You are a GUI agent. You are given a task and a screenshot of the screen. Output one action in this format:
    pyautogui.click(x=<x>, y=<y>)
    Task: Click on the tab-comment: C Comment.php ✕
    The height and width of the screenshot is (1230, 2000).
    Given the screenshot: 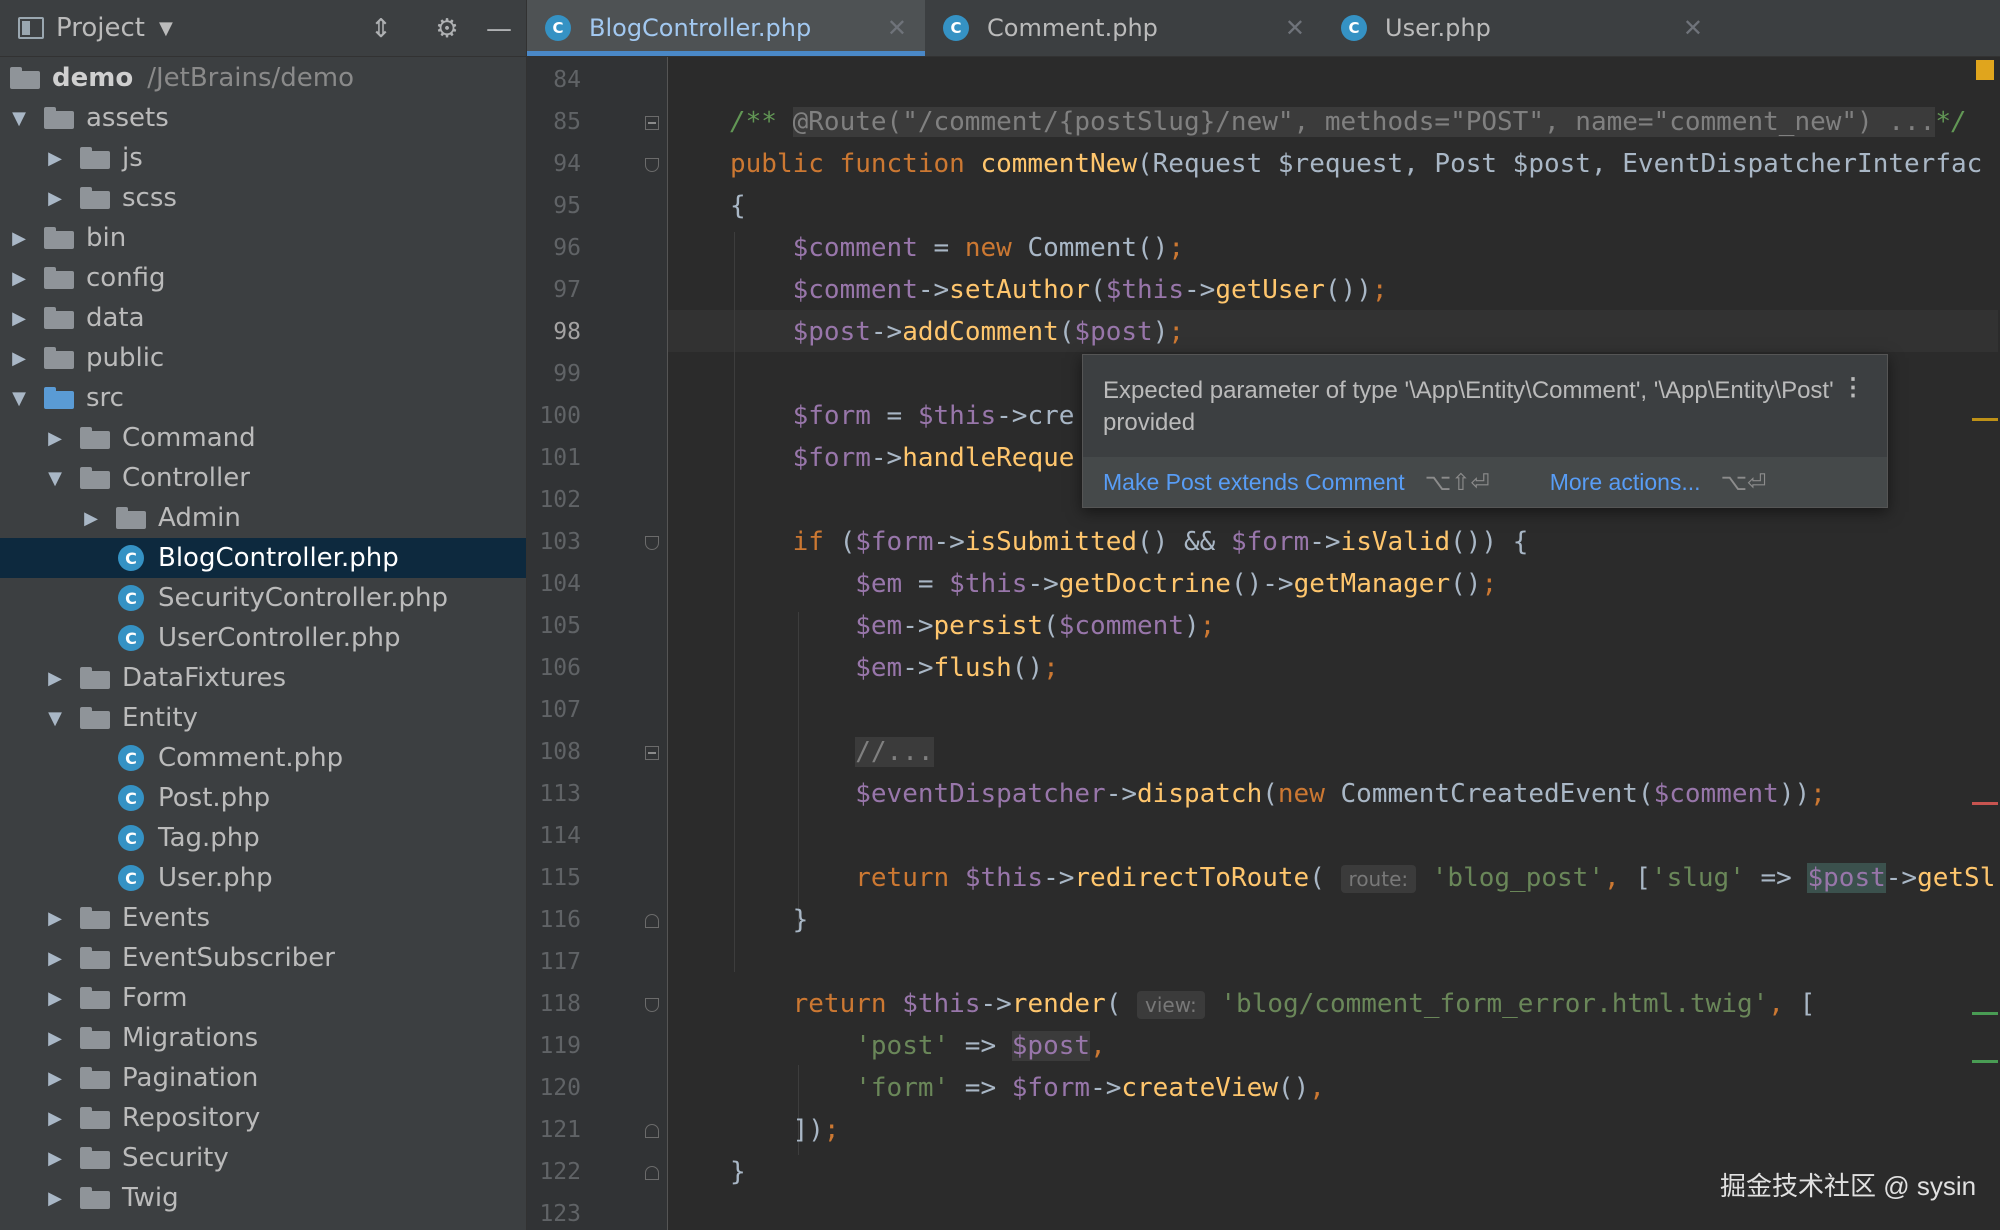 What is the action you would take?
    pyautogui.click(x=1124, y=28)
    